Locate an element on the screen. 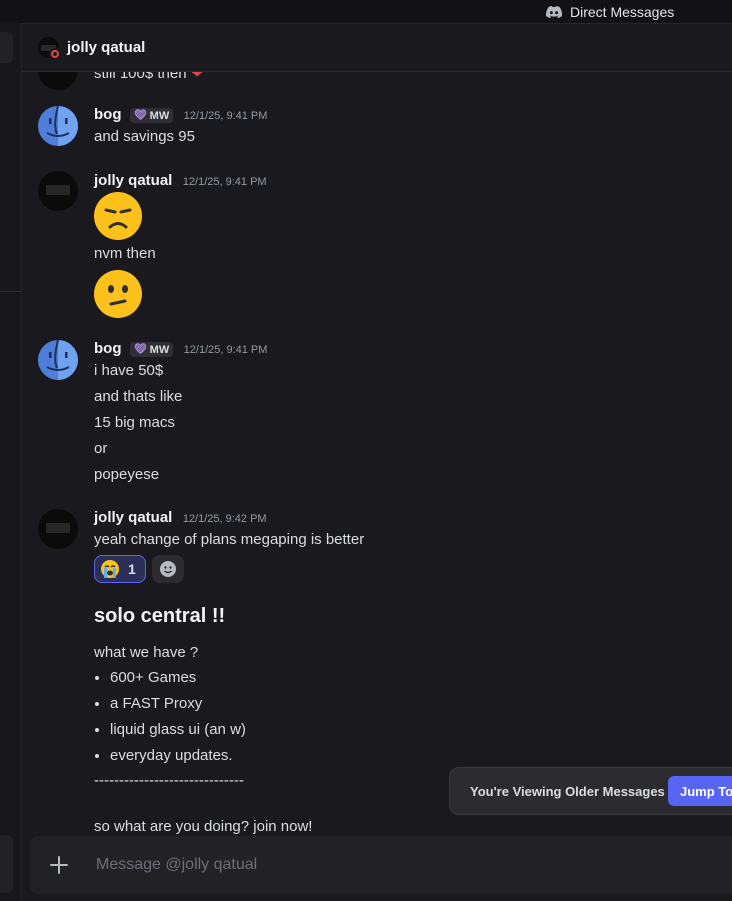 The image size is (732, 901). message-text: popeyese is located at coordinates (127, 474).